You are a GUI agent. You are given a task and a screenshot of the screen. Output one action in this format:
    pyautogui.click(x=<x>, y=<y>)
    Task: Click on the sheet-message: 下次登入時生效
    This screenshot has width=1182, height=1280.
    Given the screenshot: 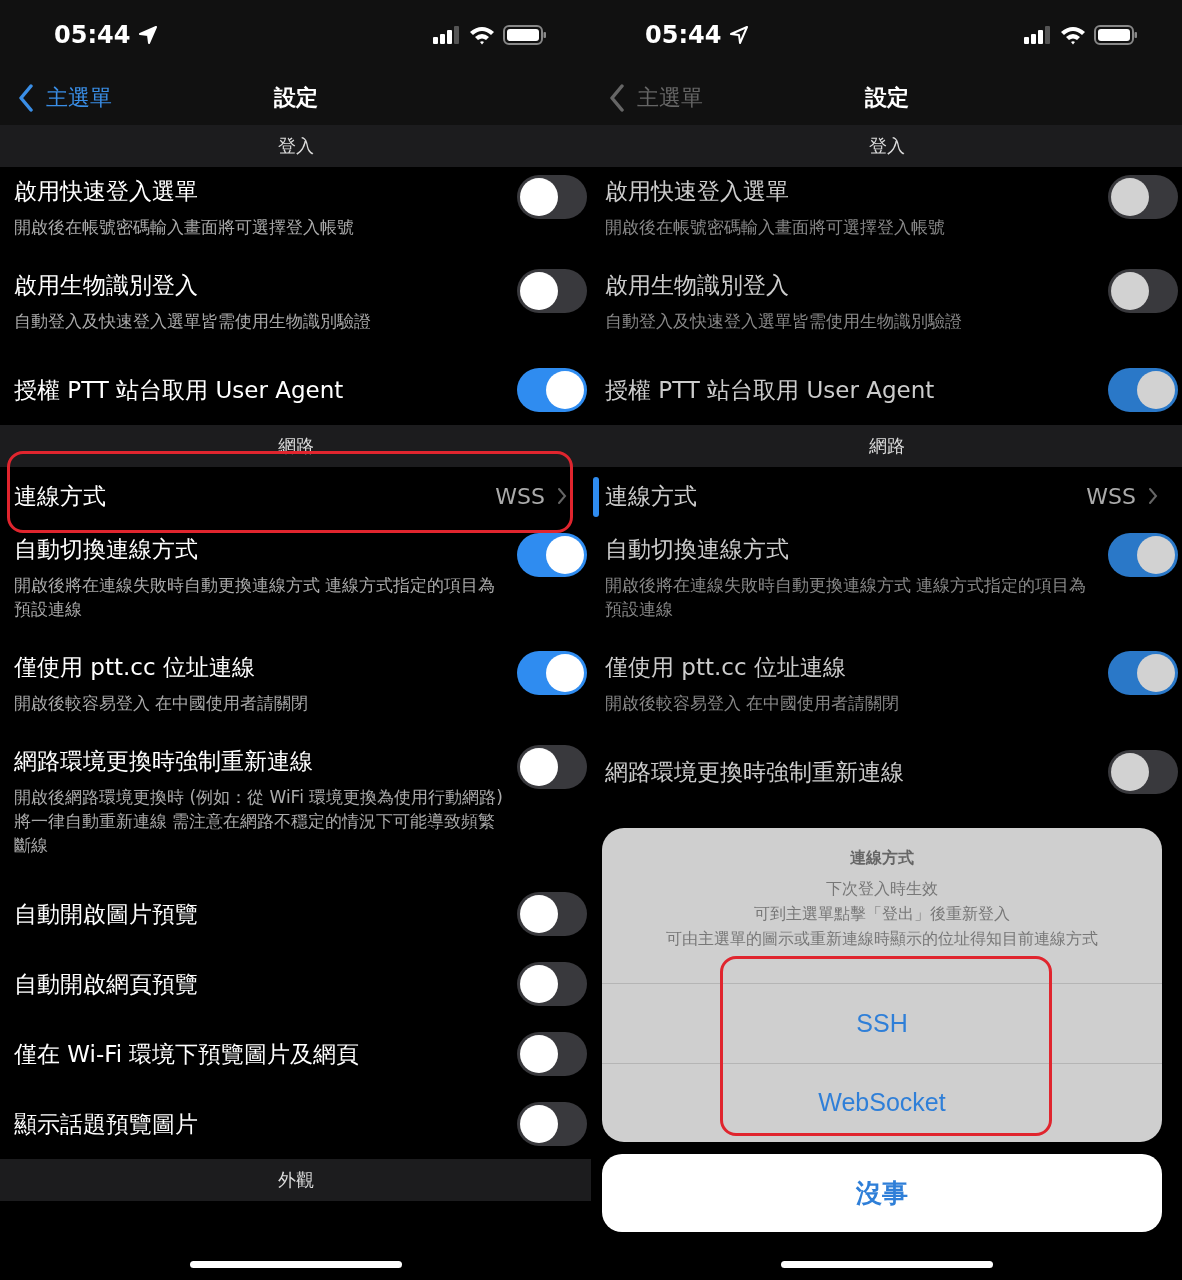 What is the action you would take?
    pyautogui.click(x=882, y=889)
    